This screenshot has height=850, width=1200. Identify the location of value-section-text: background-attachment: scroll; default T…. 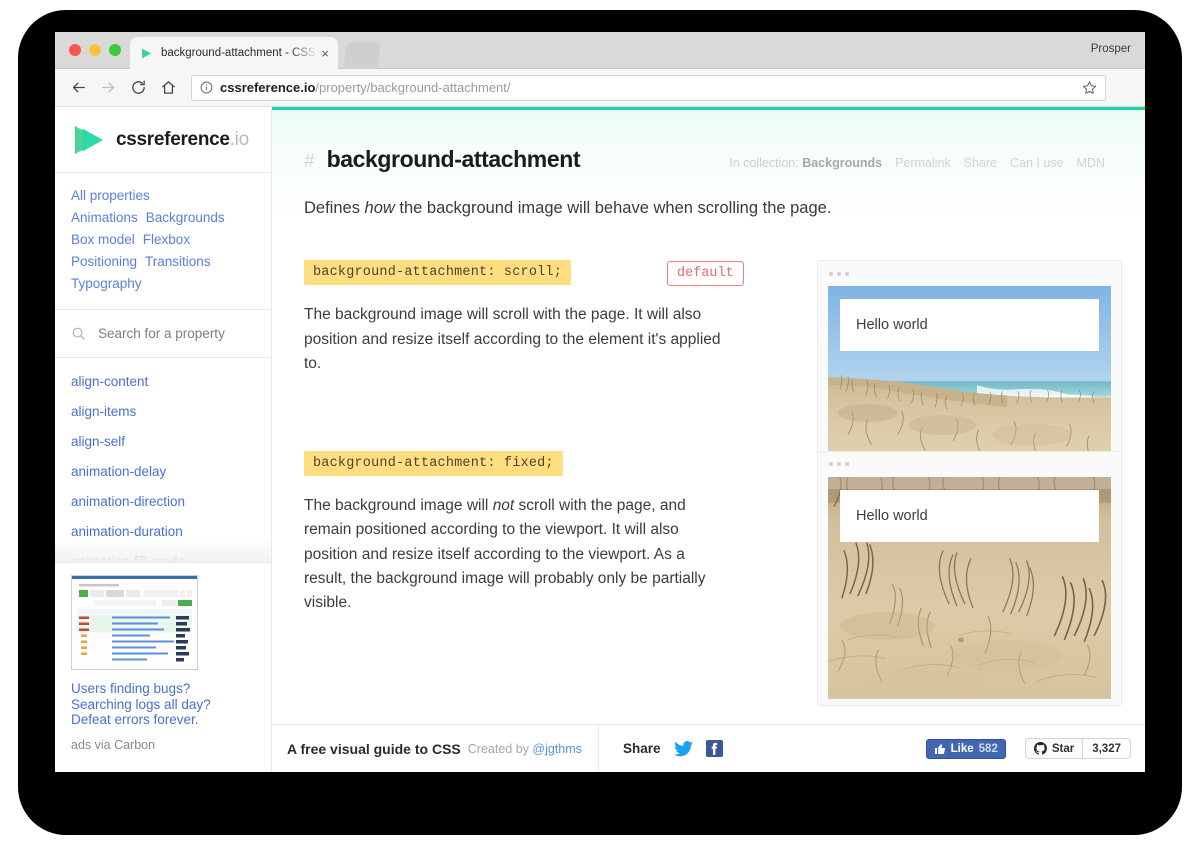
(524, 318).